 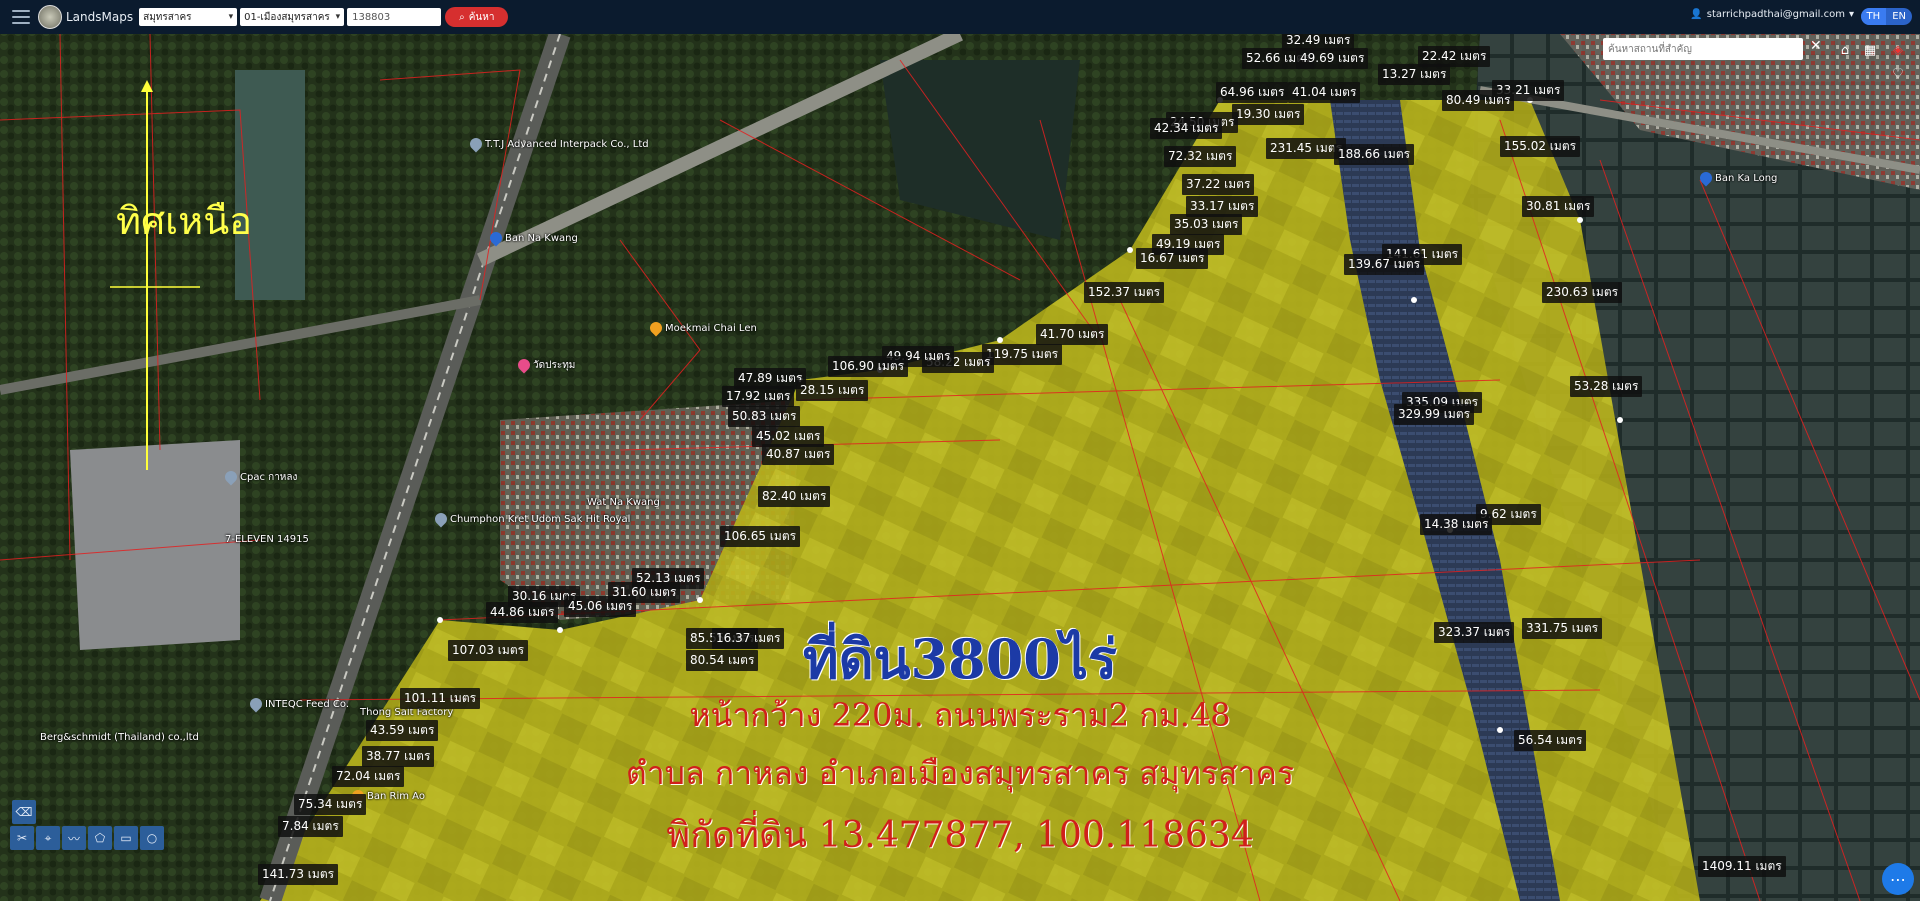 What do you see at coordinates (1374, 154) in the screenshot?
I see `distance-label: 188.66 เมตร` at bounding box center [1374, 154].